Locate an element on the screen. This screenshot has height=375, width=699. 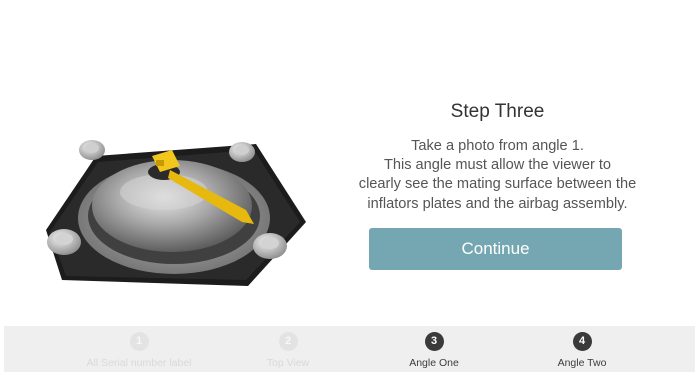
step-number-badge: 3 is located at coordinates (434, 341).